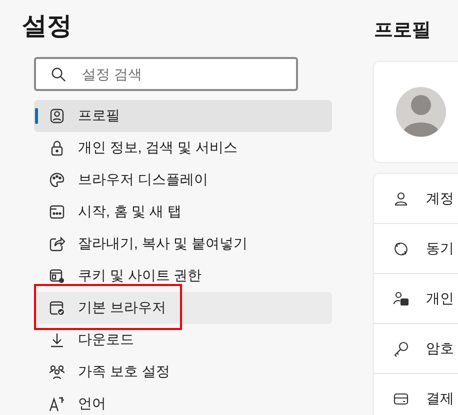 This screenshot has height=415, width=458. I want to click on nav-item: 다운로드, so click(183, 340).